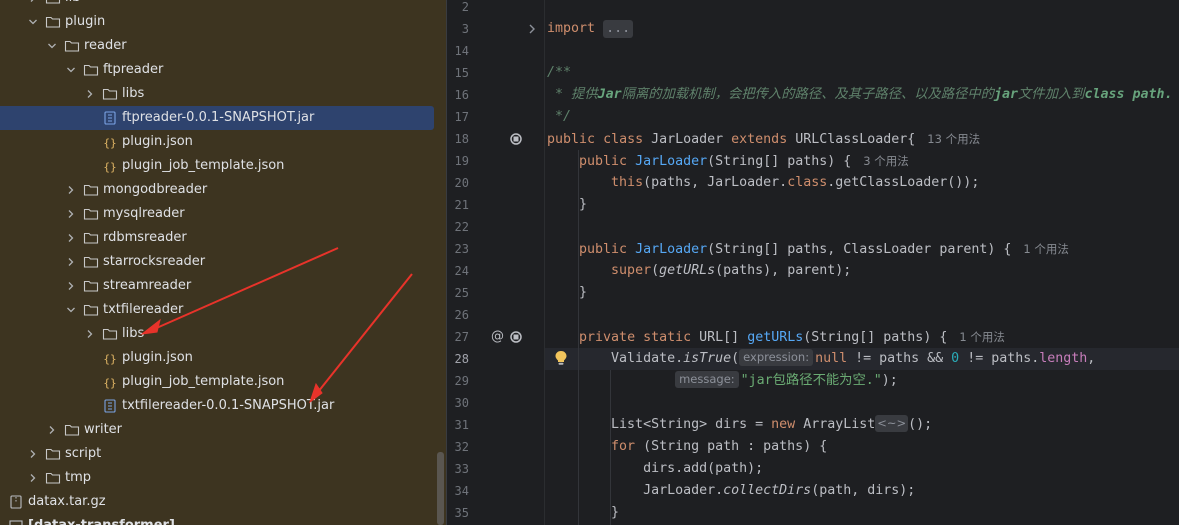  What do you see at coordinates (440, 488) in the screenshot?
I see `tree-scrollbar` at bounding box center [440, 488].